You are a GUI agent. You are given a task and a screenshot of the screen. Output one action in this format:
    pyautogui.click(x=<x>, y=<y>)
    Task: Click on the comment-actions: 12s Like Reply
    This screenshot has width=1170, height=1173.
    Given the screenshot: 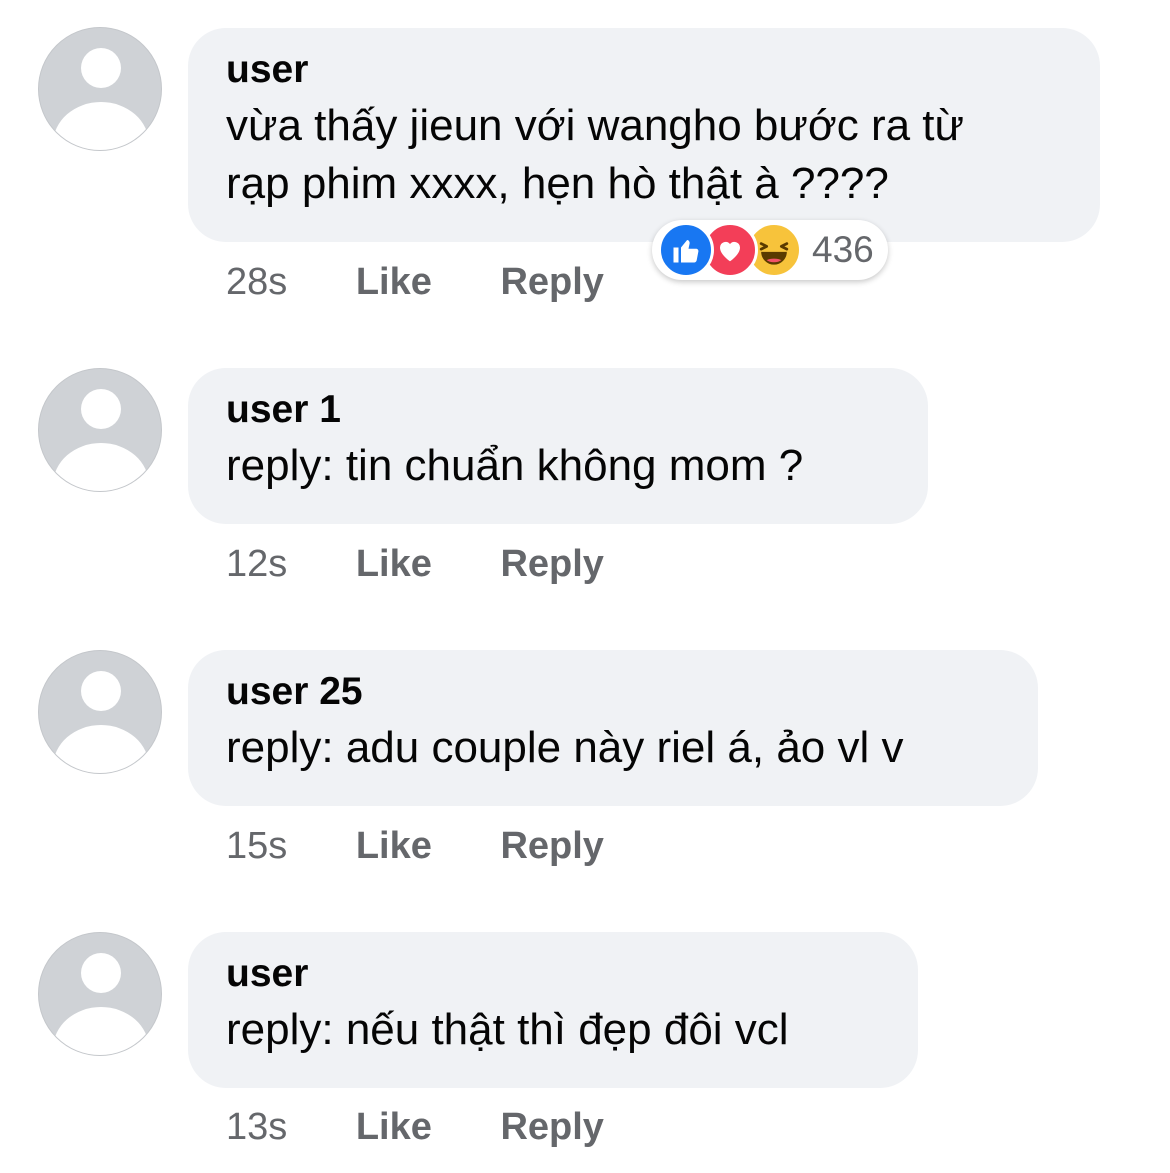 What is the action you would take?
    pyautogui.click(x=415, y=564)
    